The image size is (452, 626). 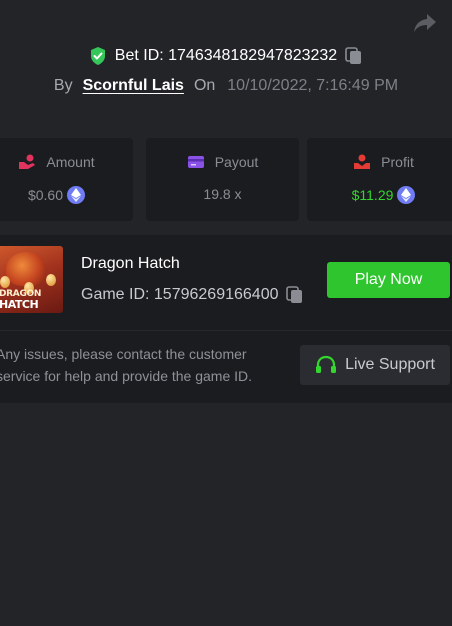 I want to click on card-icon, so click(x=195, y=162).